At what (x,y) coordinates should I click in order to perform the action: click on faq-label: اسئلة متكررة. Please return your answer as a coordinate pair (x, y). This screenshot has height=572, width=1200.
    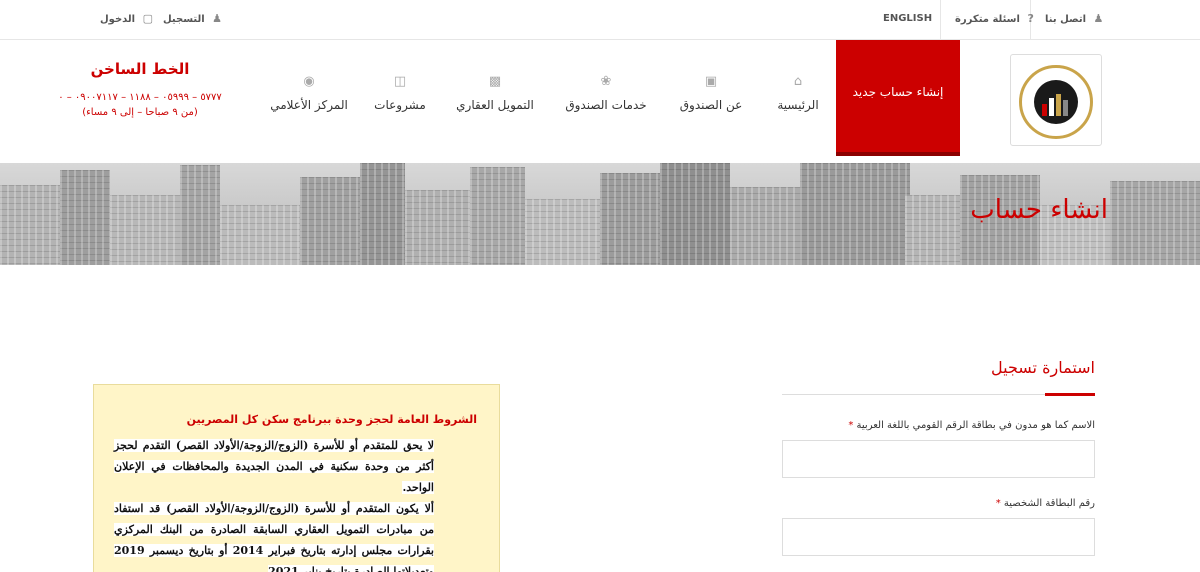
    Looking at the image, I should click on (987, 19).